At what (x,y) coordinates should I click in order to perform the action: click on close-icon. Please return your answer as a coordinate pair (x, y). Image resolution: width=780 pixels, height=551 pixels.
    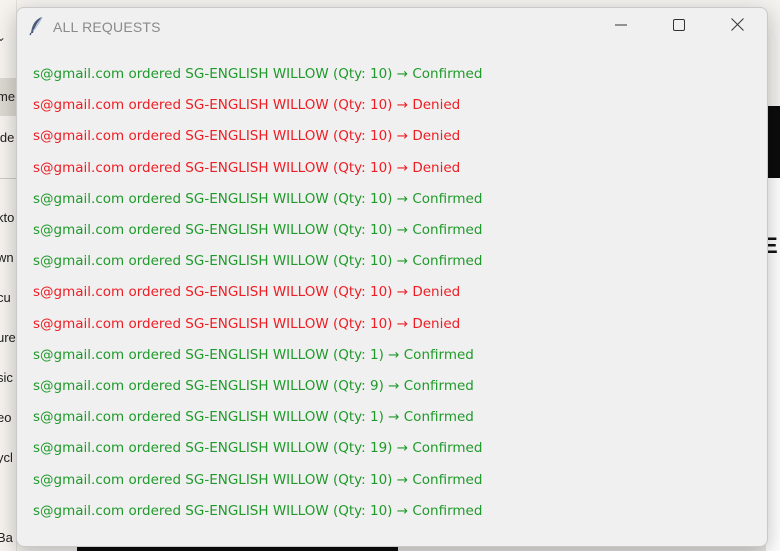
    Looking at the image, I should click on (737, 27).